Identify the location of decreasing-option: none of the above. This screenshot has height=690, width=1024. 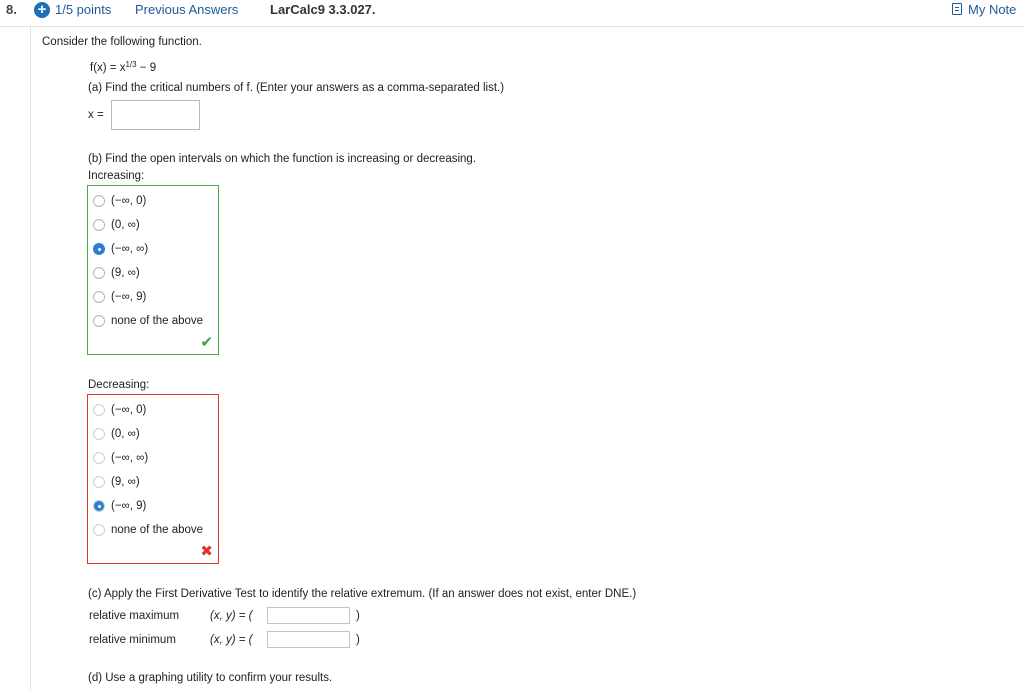
(148, 530).